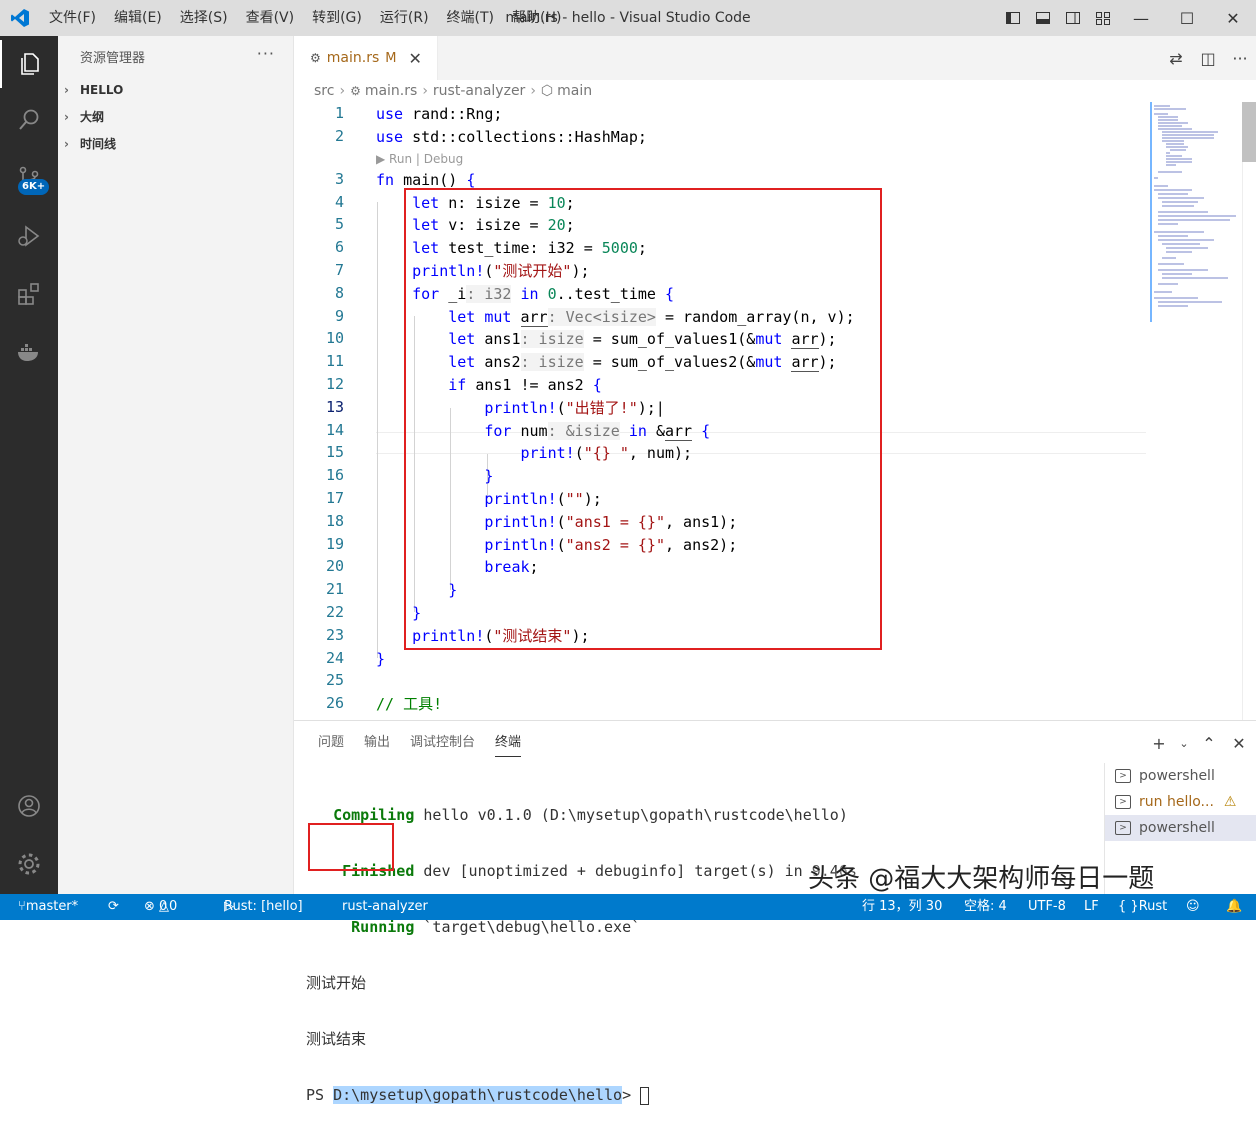  What do you see at coordinates (902, 907) in the screenshot?
I see `cursor-position: 行 13，列 30` at bounding box center [902, 907].